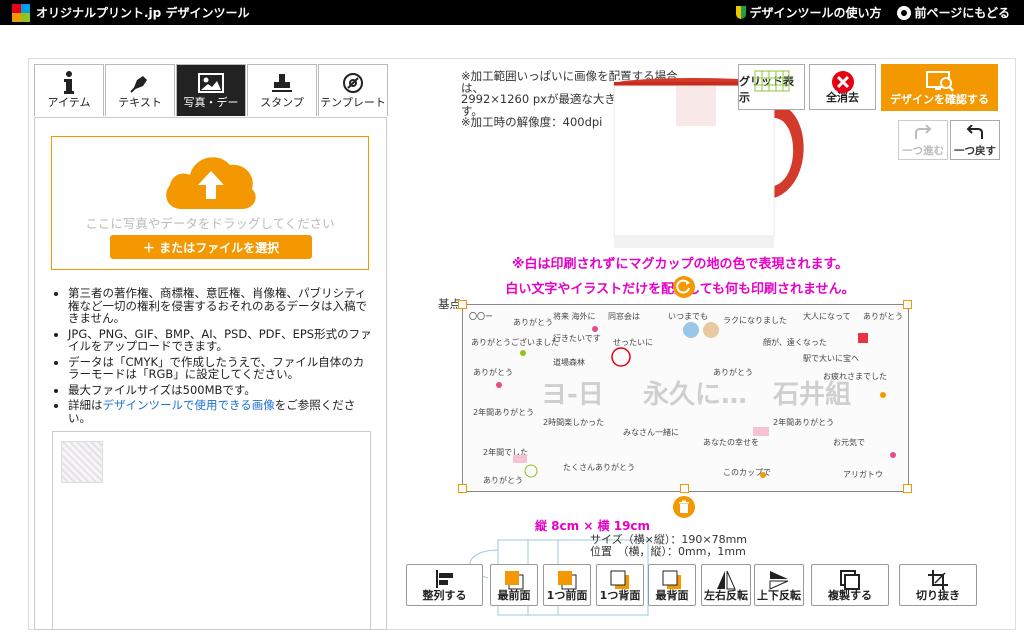 This screenshot has width=1024, height=634. Describe the element at coordinates (481, 316) in the screenshot. I see `svg-text: 〇〇ー` at that location.